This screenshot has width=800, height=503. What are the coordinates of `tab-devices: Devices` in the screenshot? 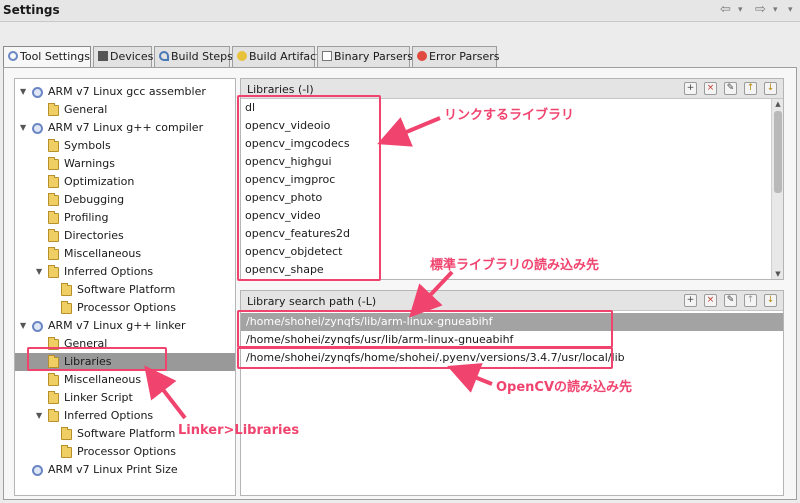 It's located at (123, 56).